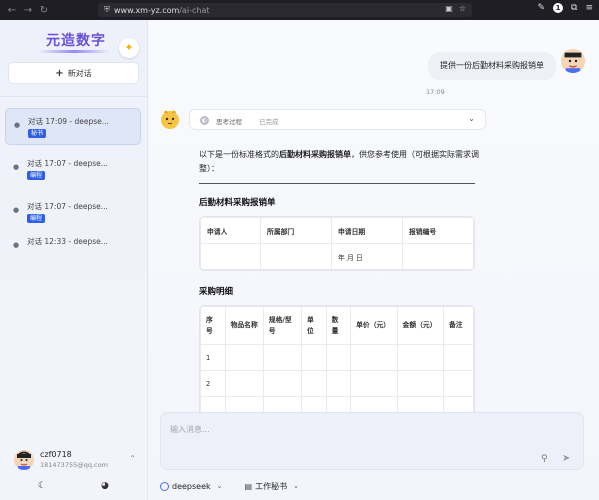 The width and height of the screenshot is (599, 500). I want to click on assistant-avatar, so click(170, 119).